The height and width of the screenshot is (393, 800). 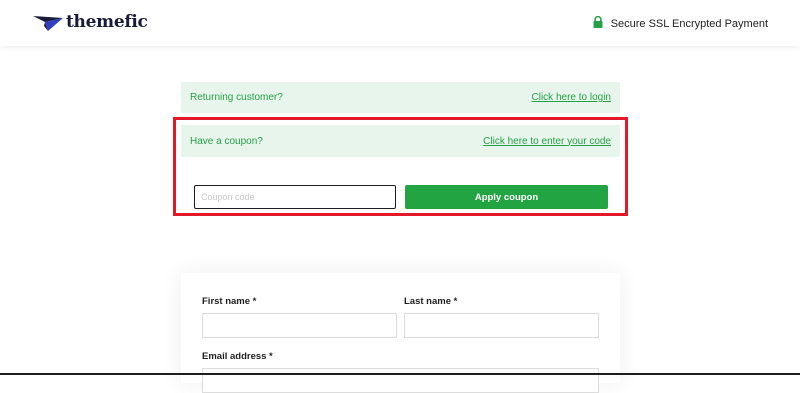 I want to click on secure-payment-indicator: Secure SSL Encrypted Payment, so click(x=680, y=23).